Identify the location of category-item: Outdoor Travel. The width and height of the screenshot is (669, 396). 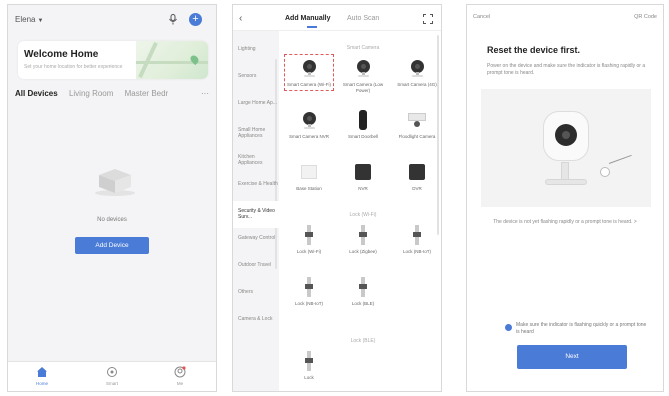
(256, 268).